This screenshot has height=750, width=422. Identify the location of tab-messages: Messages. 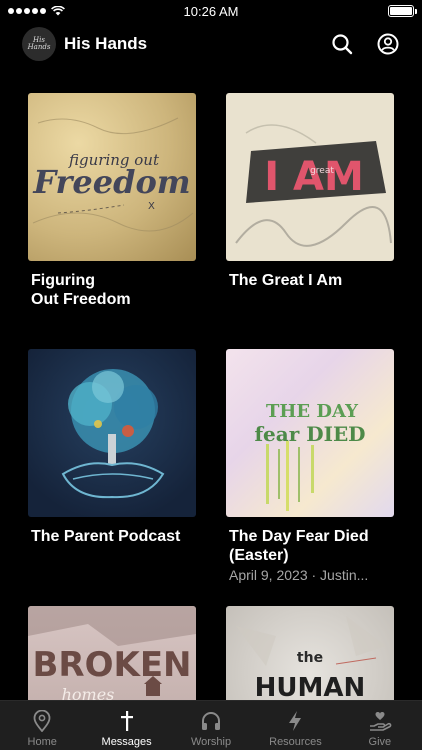
(126, 725).